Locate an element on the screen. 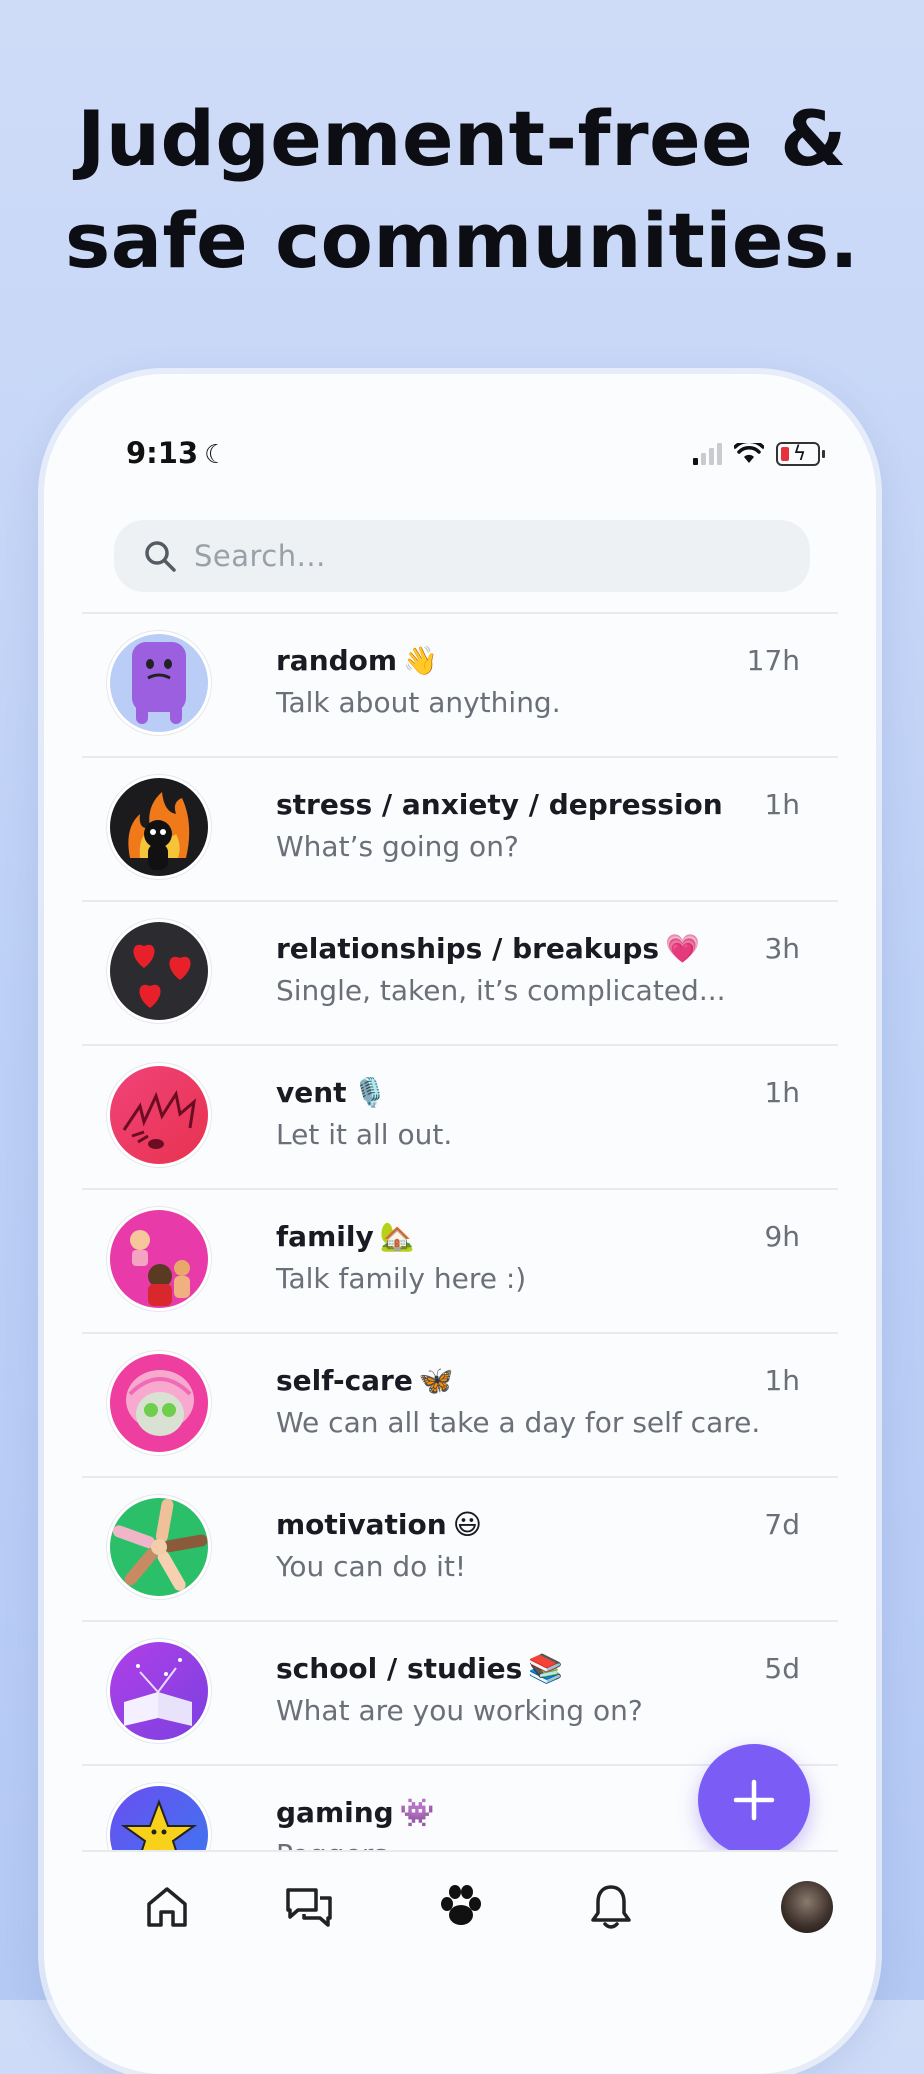  paw-icon is located at coordinates (461, 1905).